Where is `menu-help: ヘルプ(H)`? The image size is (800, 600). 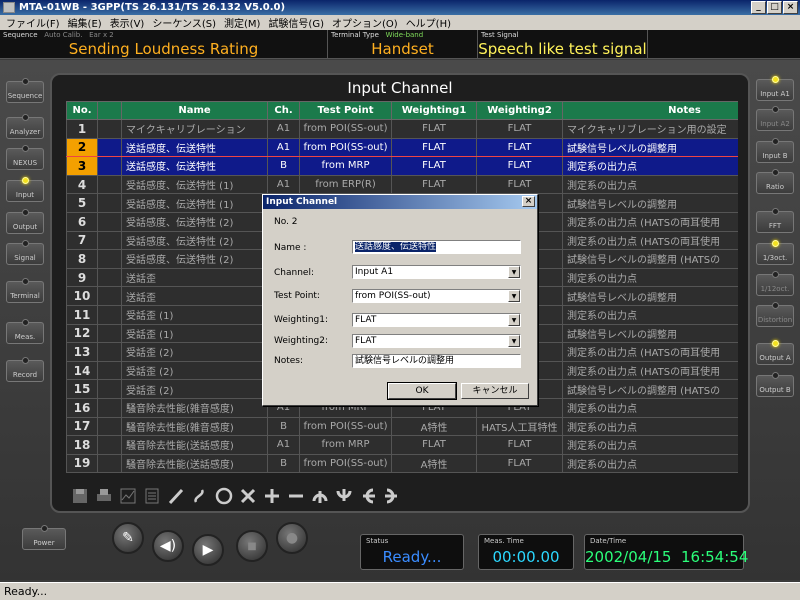 menu-help: ヘルプ(H) is located at coordinates (428, 22).